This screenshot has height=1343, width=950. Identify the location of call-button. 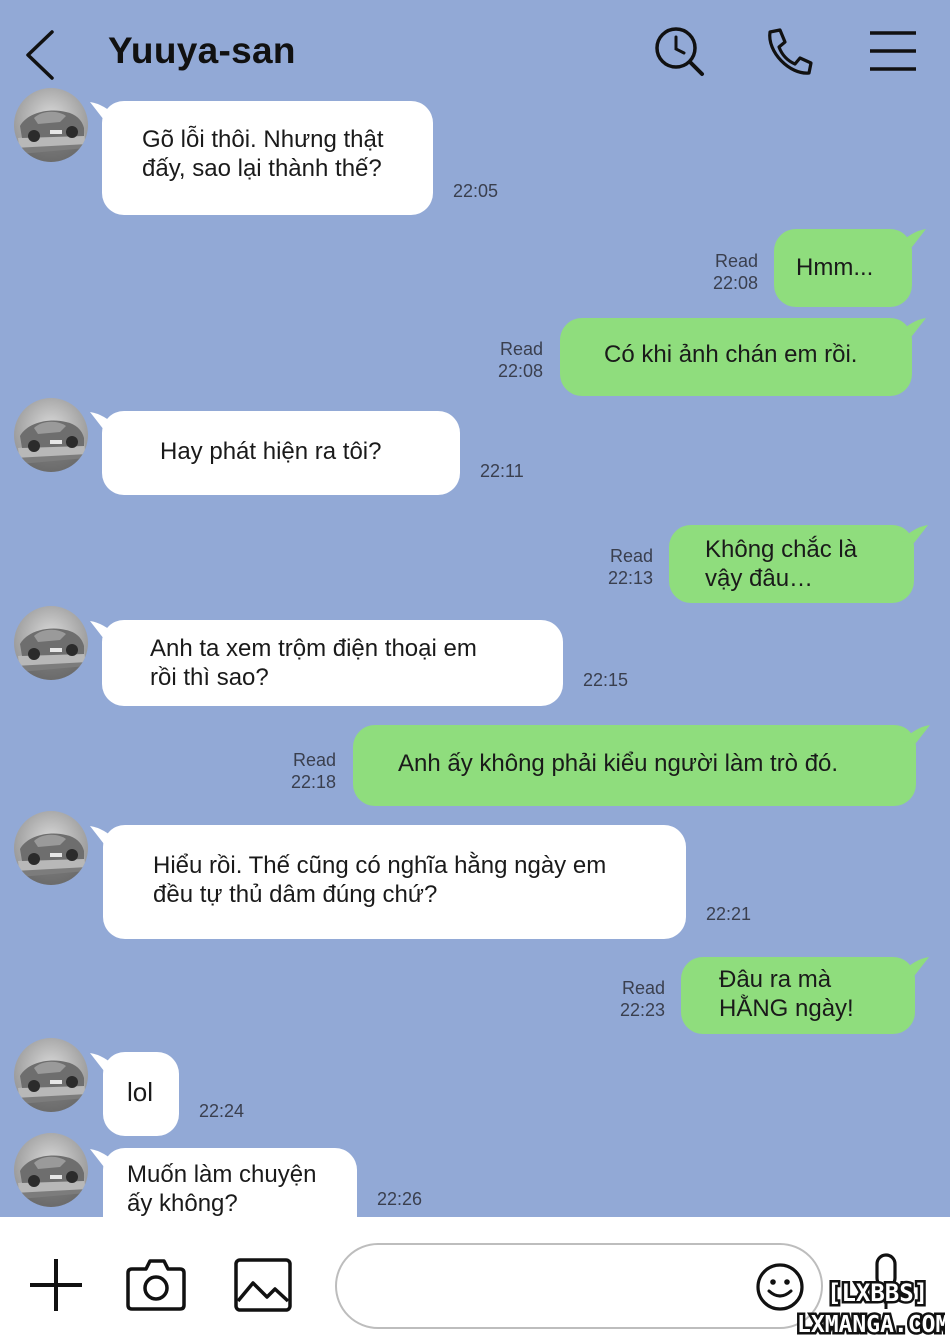
(788, 52).